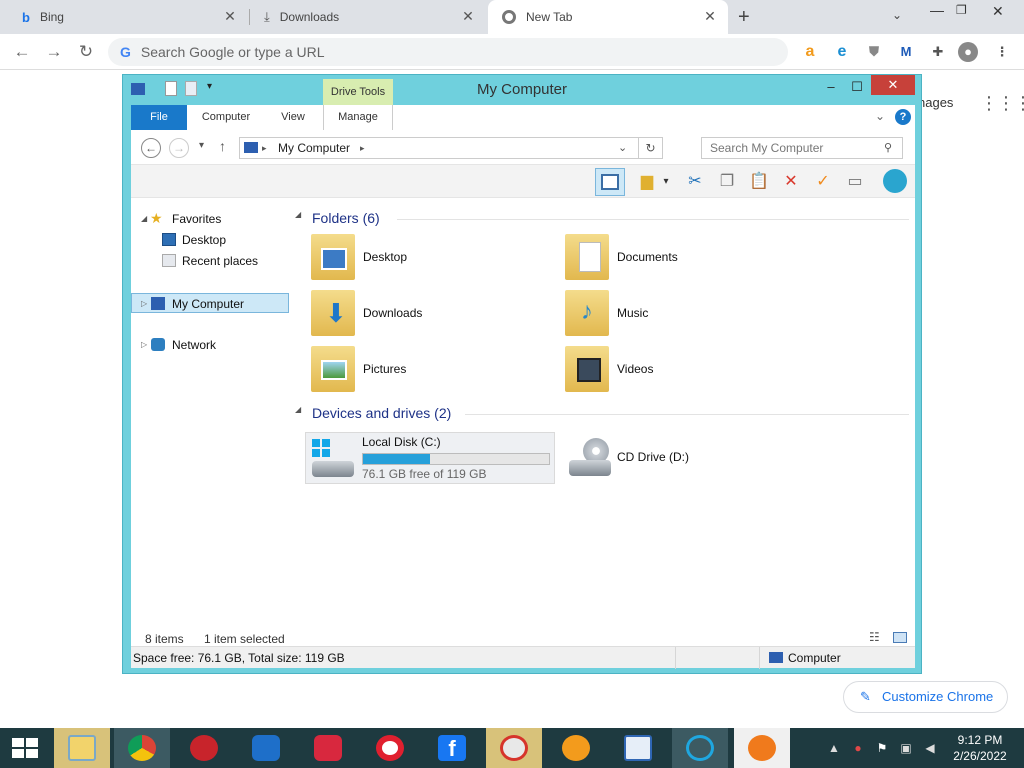  I want to click on taskbar-app-red, so click(204, 748).